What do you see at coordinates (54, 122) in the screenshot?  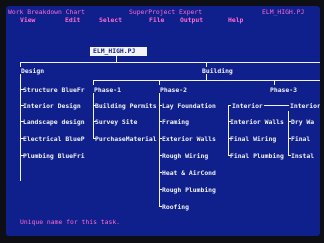 I see `wbs-landscape-design: Landscape design` at bounding box center [54, 122].